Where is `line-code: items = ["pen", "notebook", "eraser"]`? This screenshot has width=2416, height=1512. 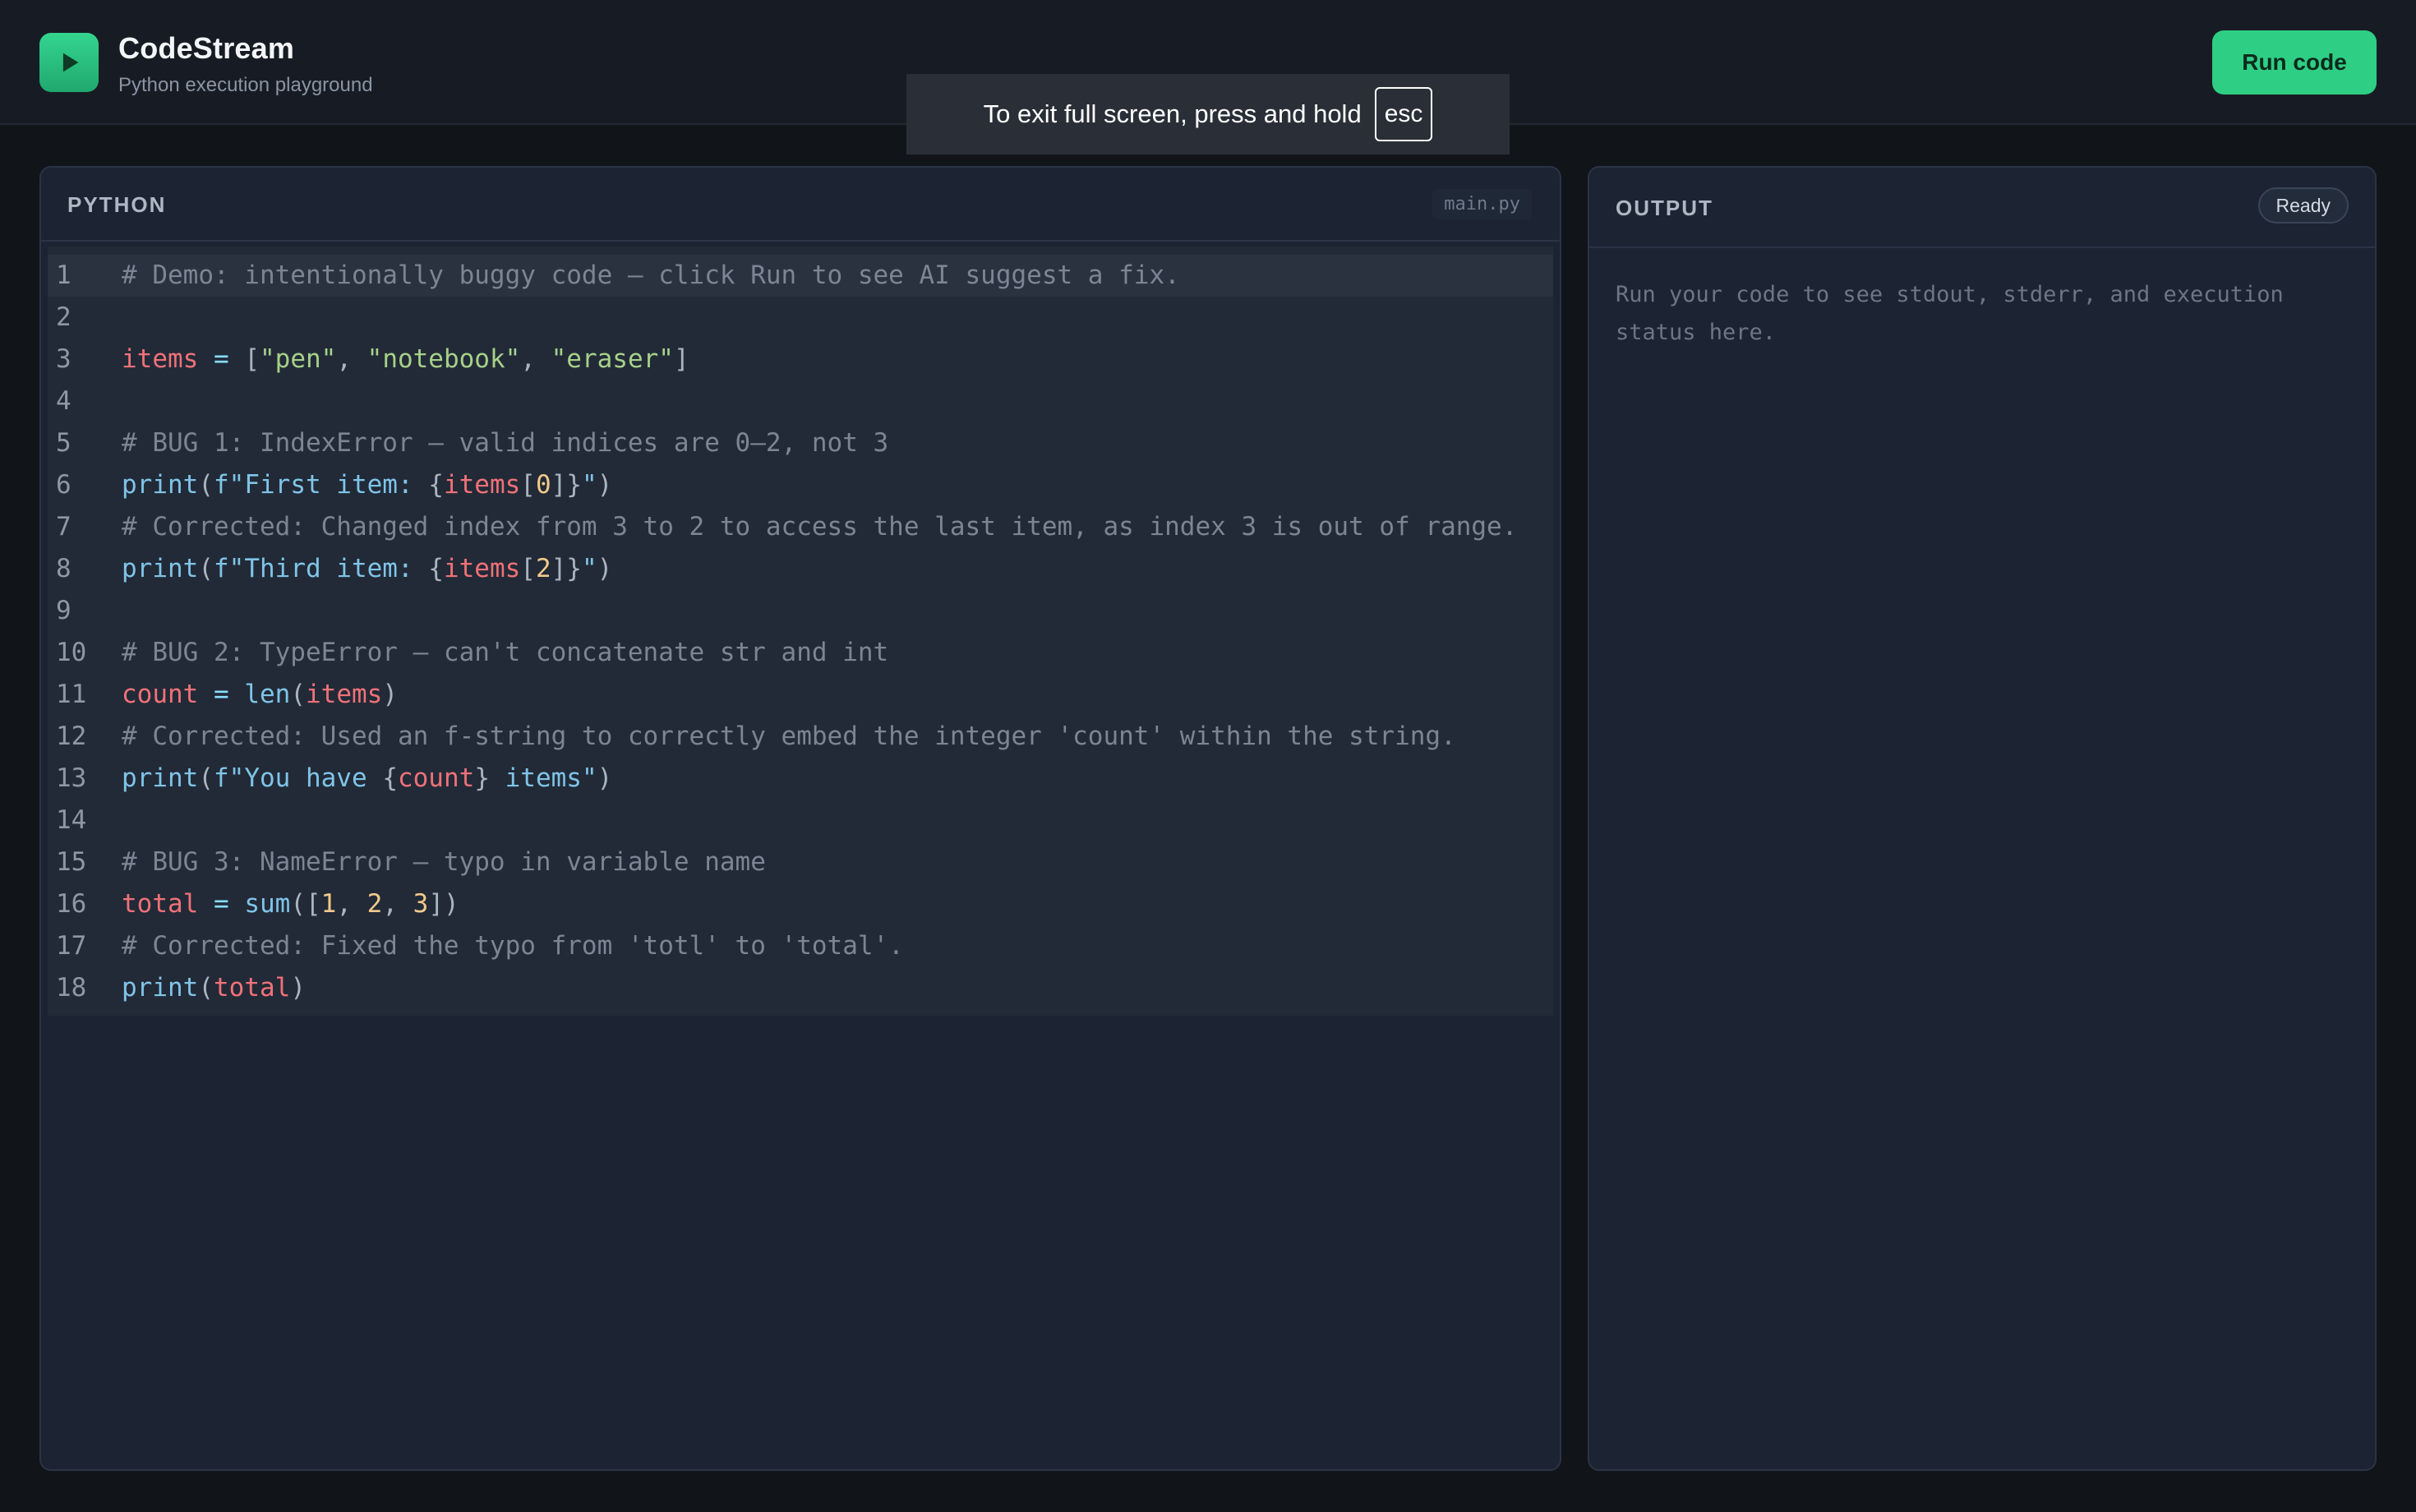
line-code: items = ["pen", "notebook", "eraser"] is located at coordinates (838, 360).